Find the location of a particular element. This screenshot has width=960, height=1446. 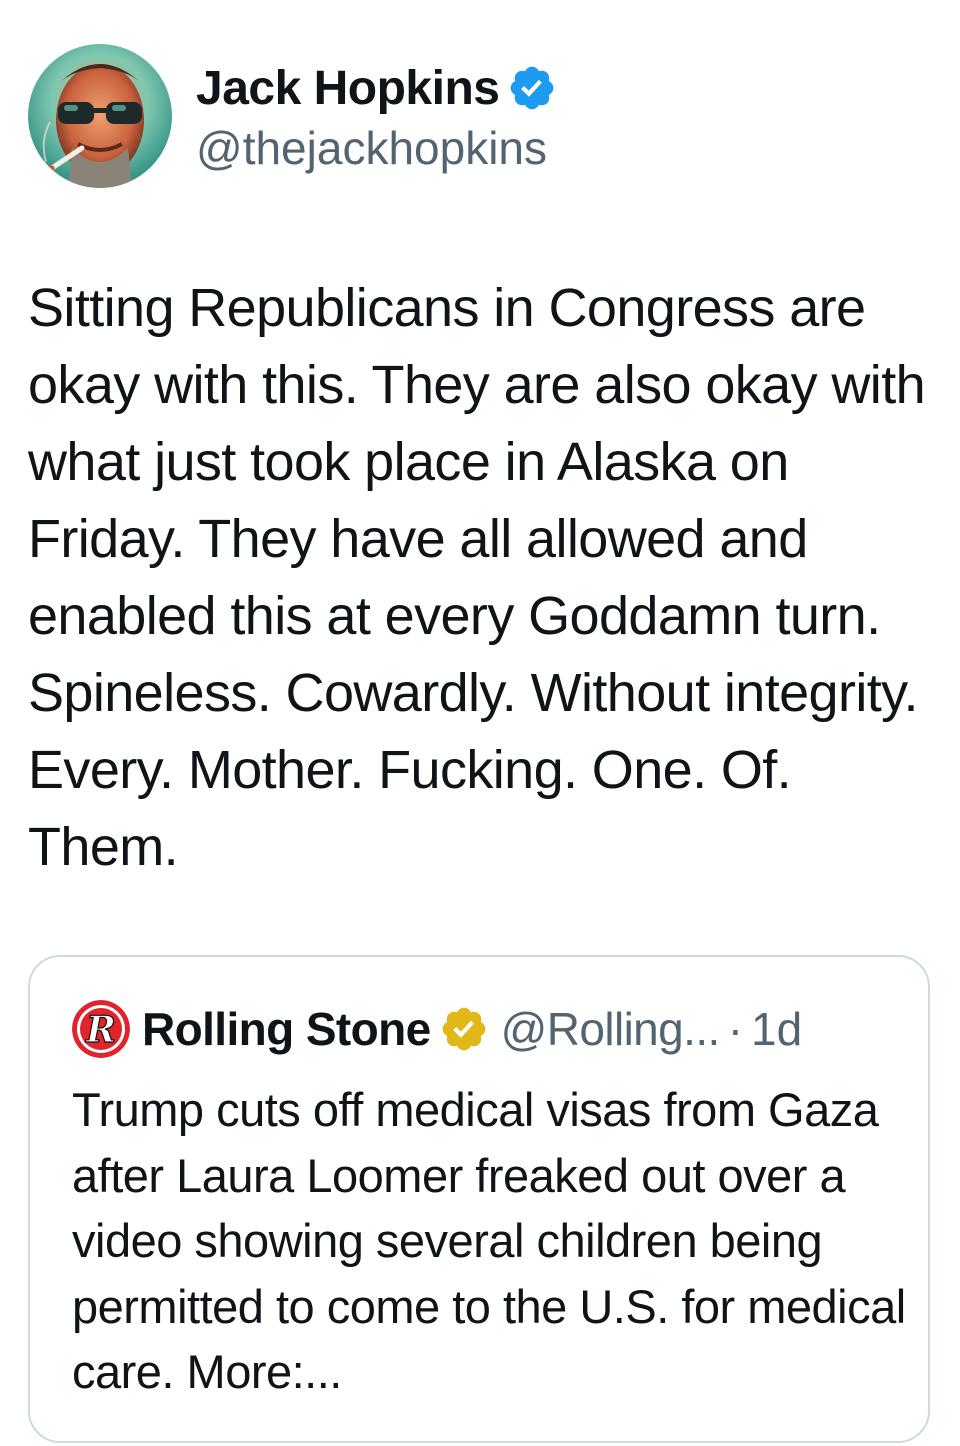

rolling-stone-logo-icon: R is located at coordinates (101, 1029).